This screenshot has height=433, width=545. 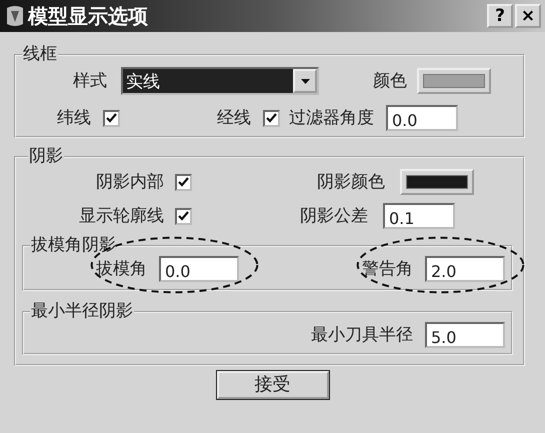 What do you see at coordinates (88, 16) in the screenshot?
I see `window-title: 模型显示选项` at bounding box center [88, 16].